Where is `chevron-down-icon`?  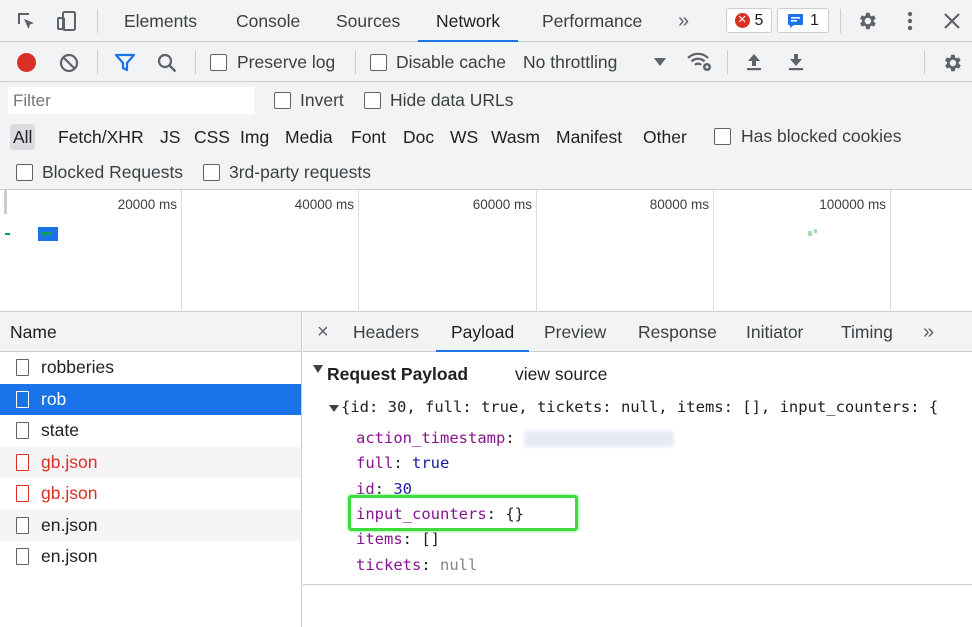
chevron-down-icon is located at coordinates (660, 62).